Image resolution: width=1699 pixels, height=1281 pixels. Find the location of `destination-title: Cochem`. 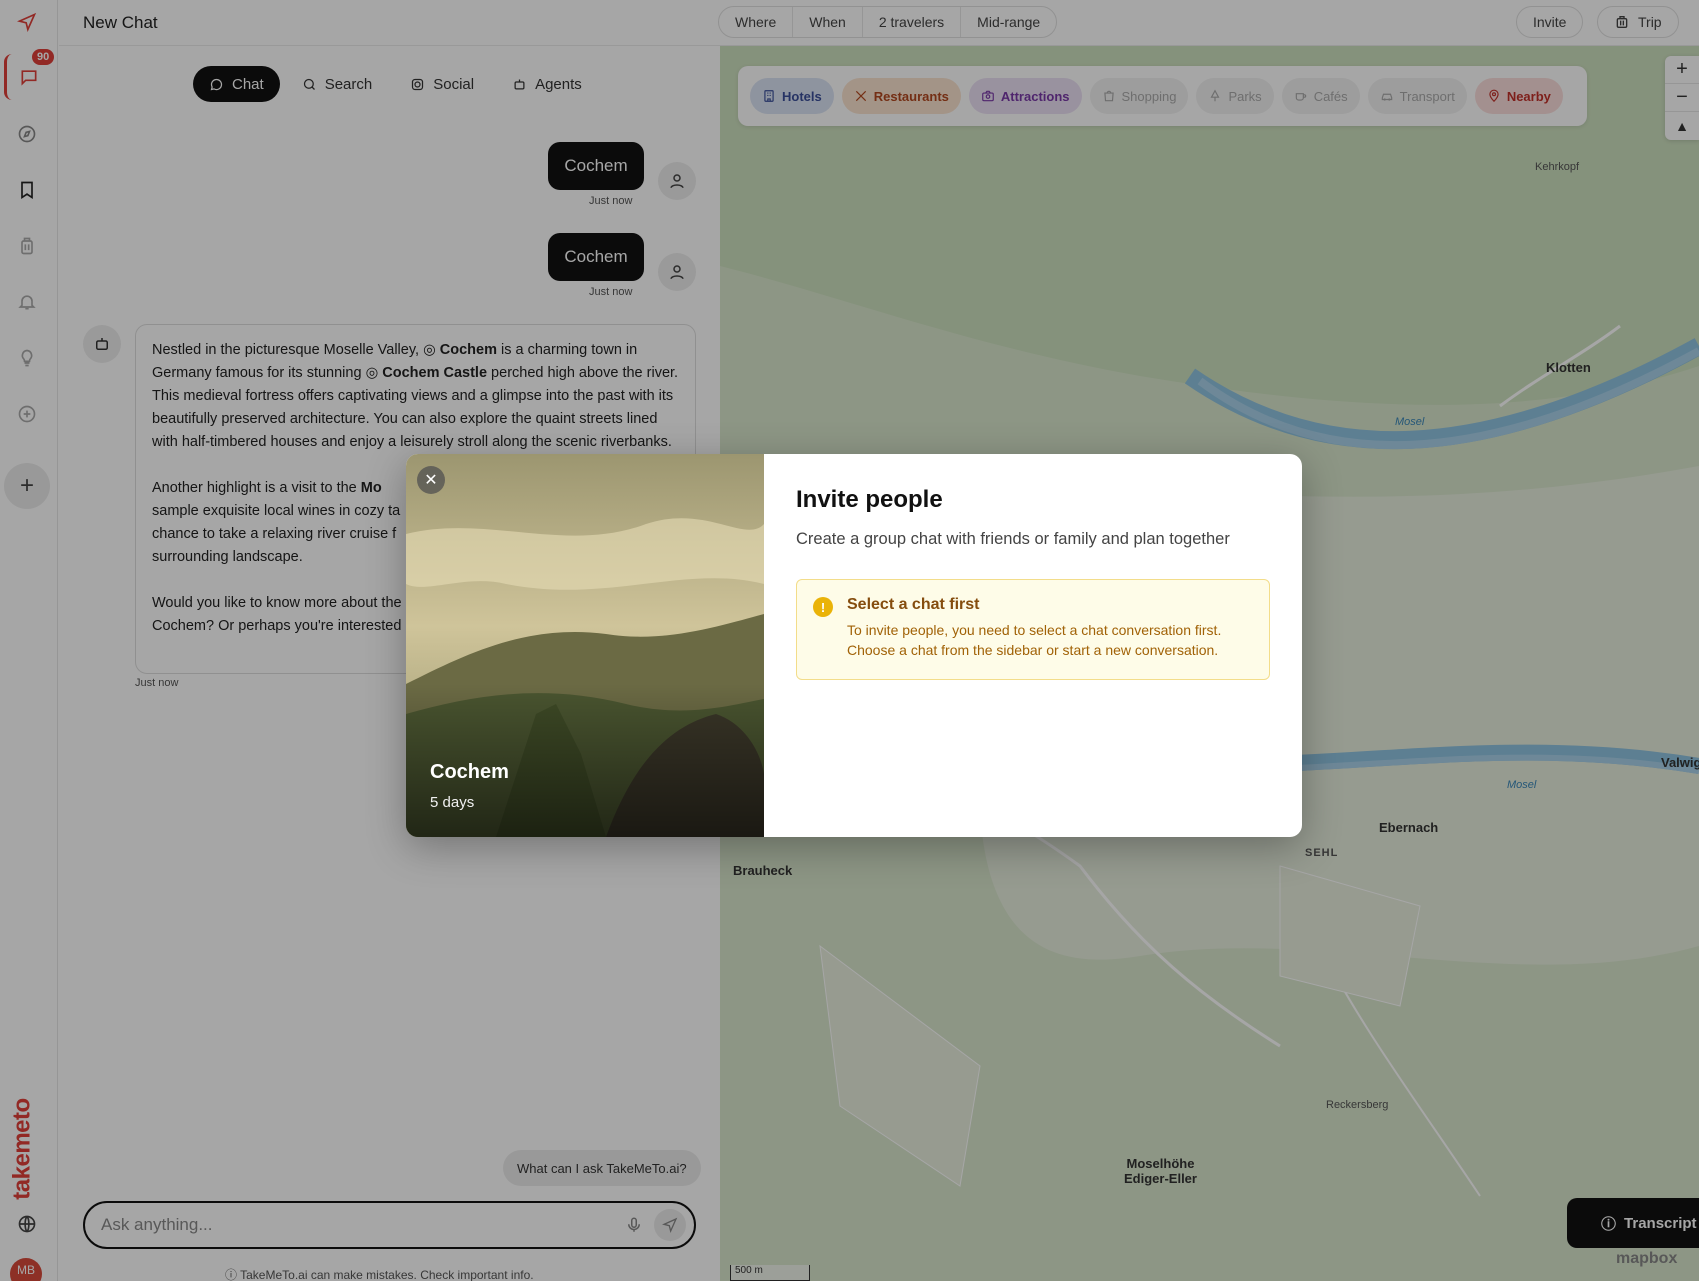

destination-title: Cochem is located at coordinates (469, 772).